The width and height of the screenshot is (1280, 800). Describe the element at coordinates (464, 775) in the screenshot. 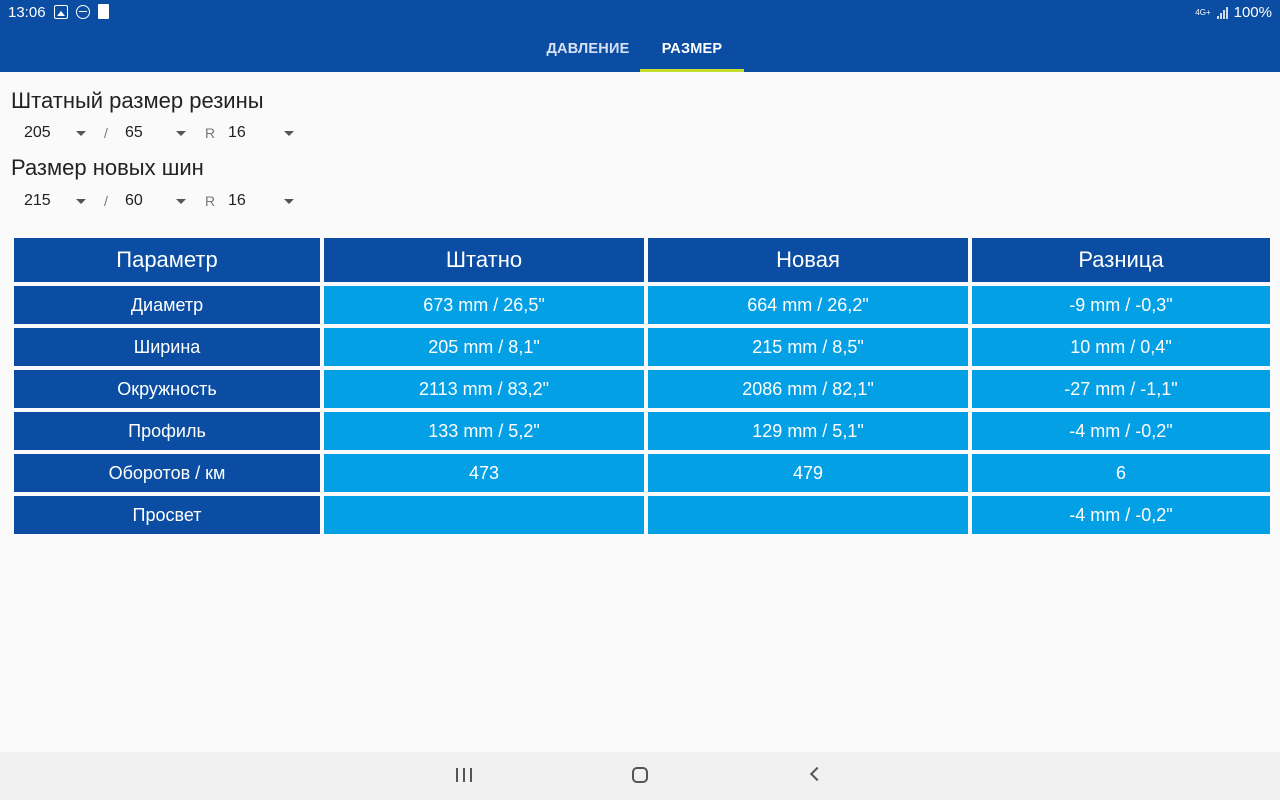

I see `recent-apps-icon` at that location.